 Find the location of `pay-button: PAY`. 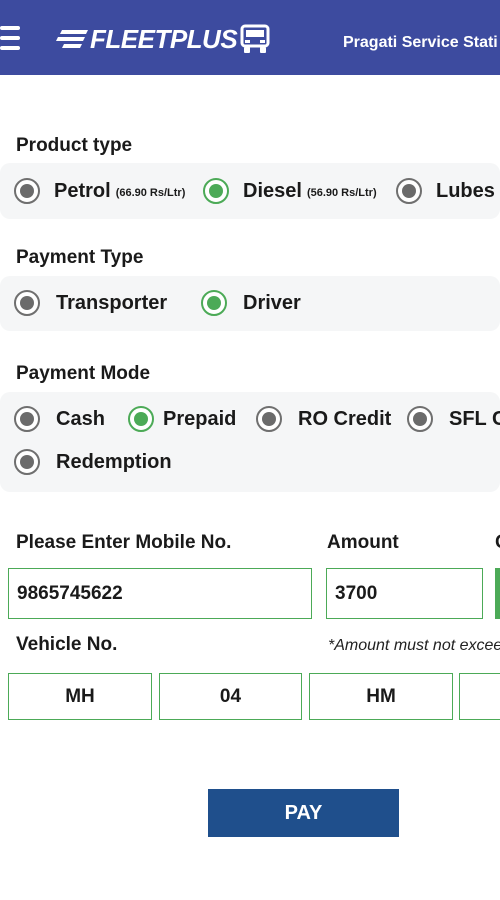

pay-button: PAY is located at coordinates (303, 813).